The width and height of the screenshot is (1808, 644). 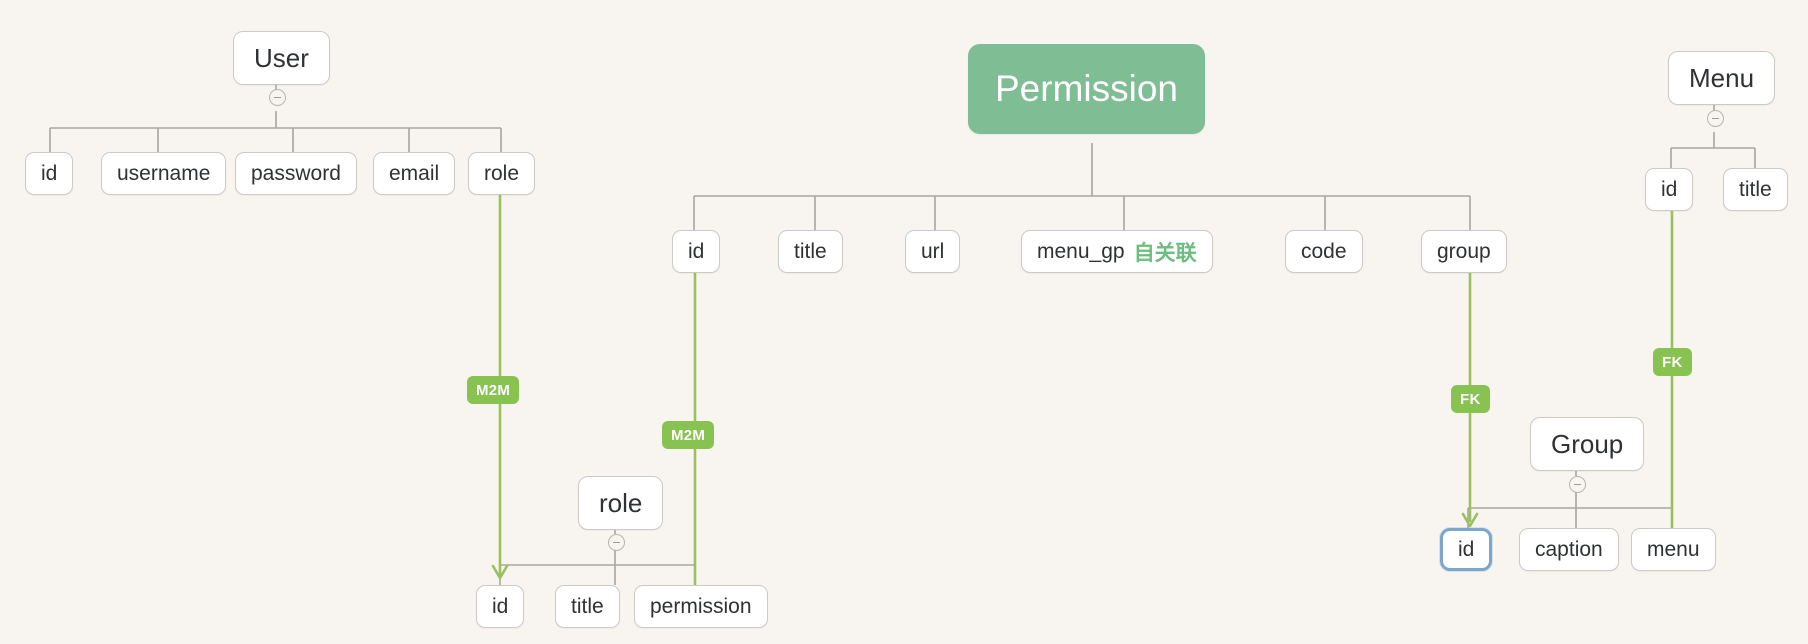 I want to click on field-node-group-caption: caption, so click(x=1569, y=549).